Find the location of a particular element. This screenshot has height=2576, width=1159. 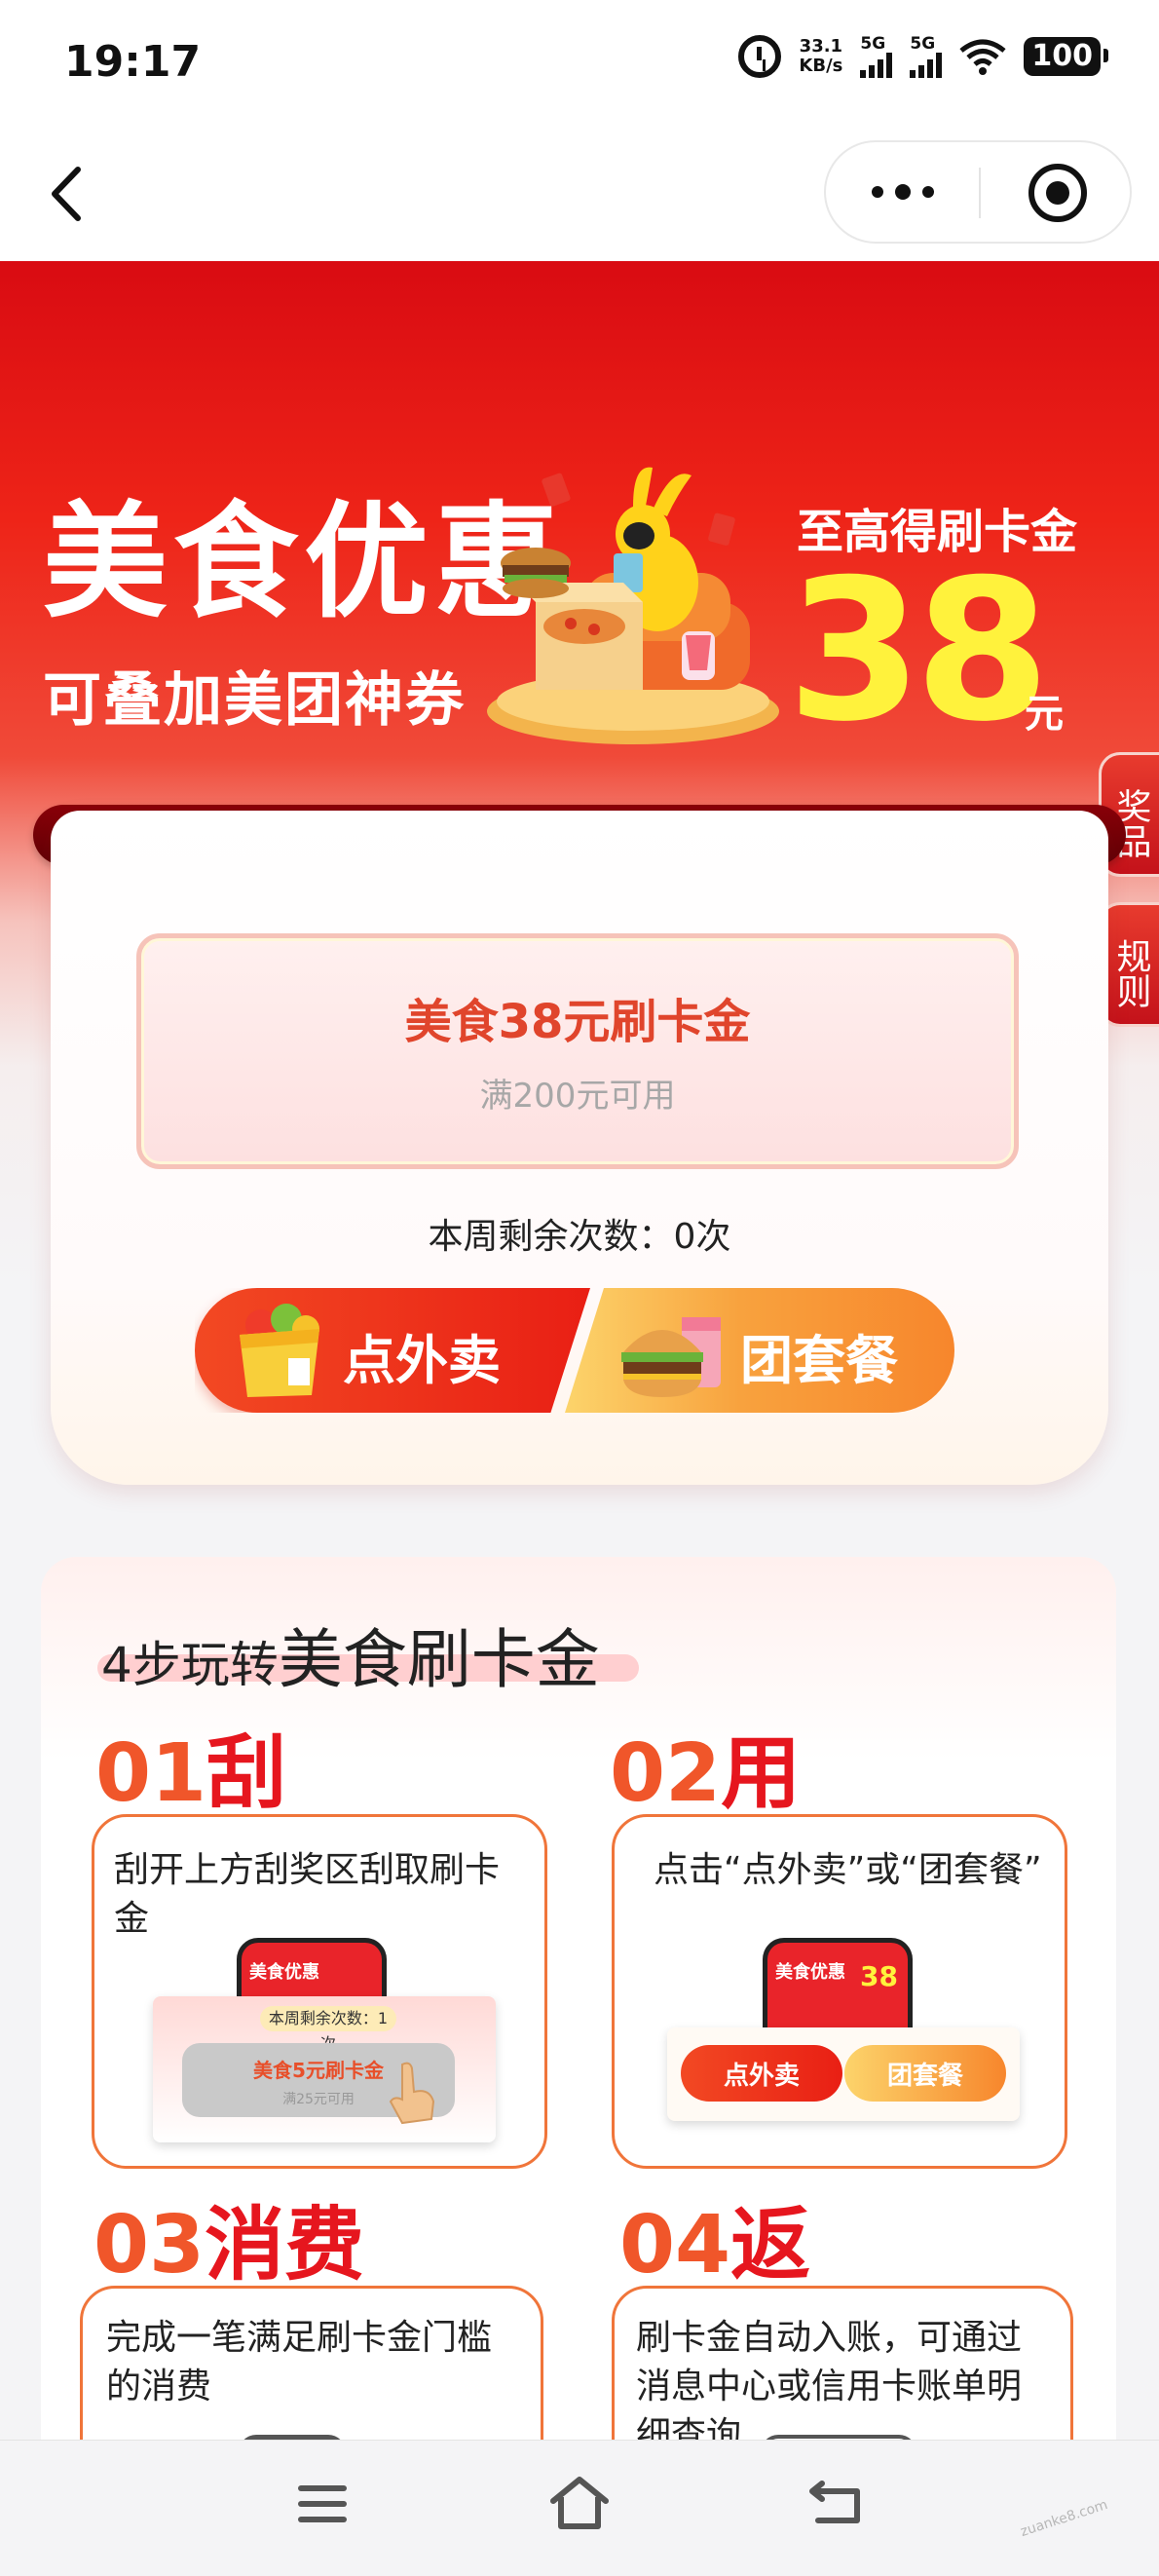

status-icons: 33.1 KB/s 5G 5G 100 is located at coordinates (923, 56).